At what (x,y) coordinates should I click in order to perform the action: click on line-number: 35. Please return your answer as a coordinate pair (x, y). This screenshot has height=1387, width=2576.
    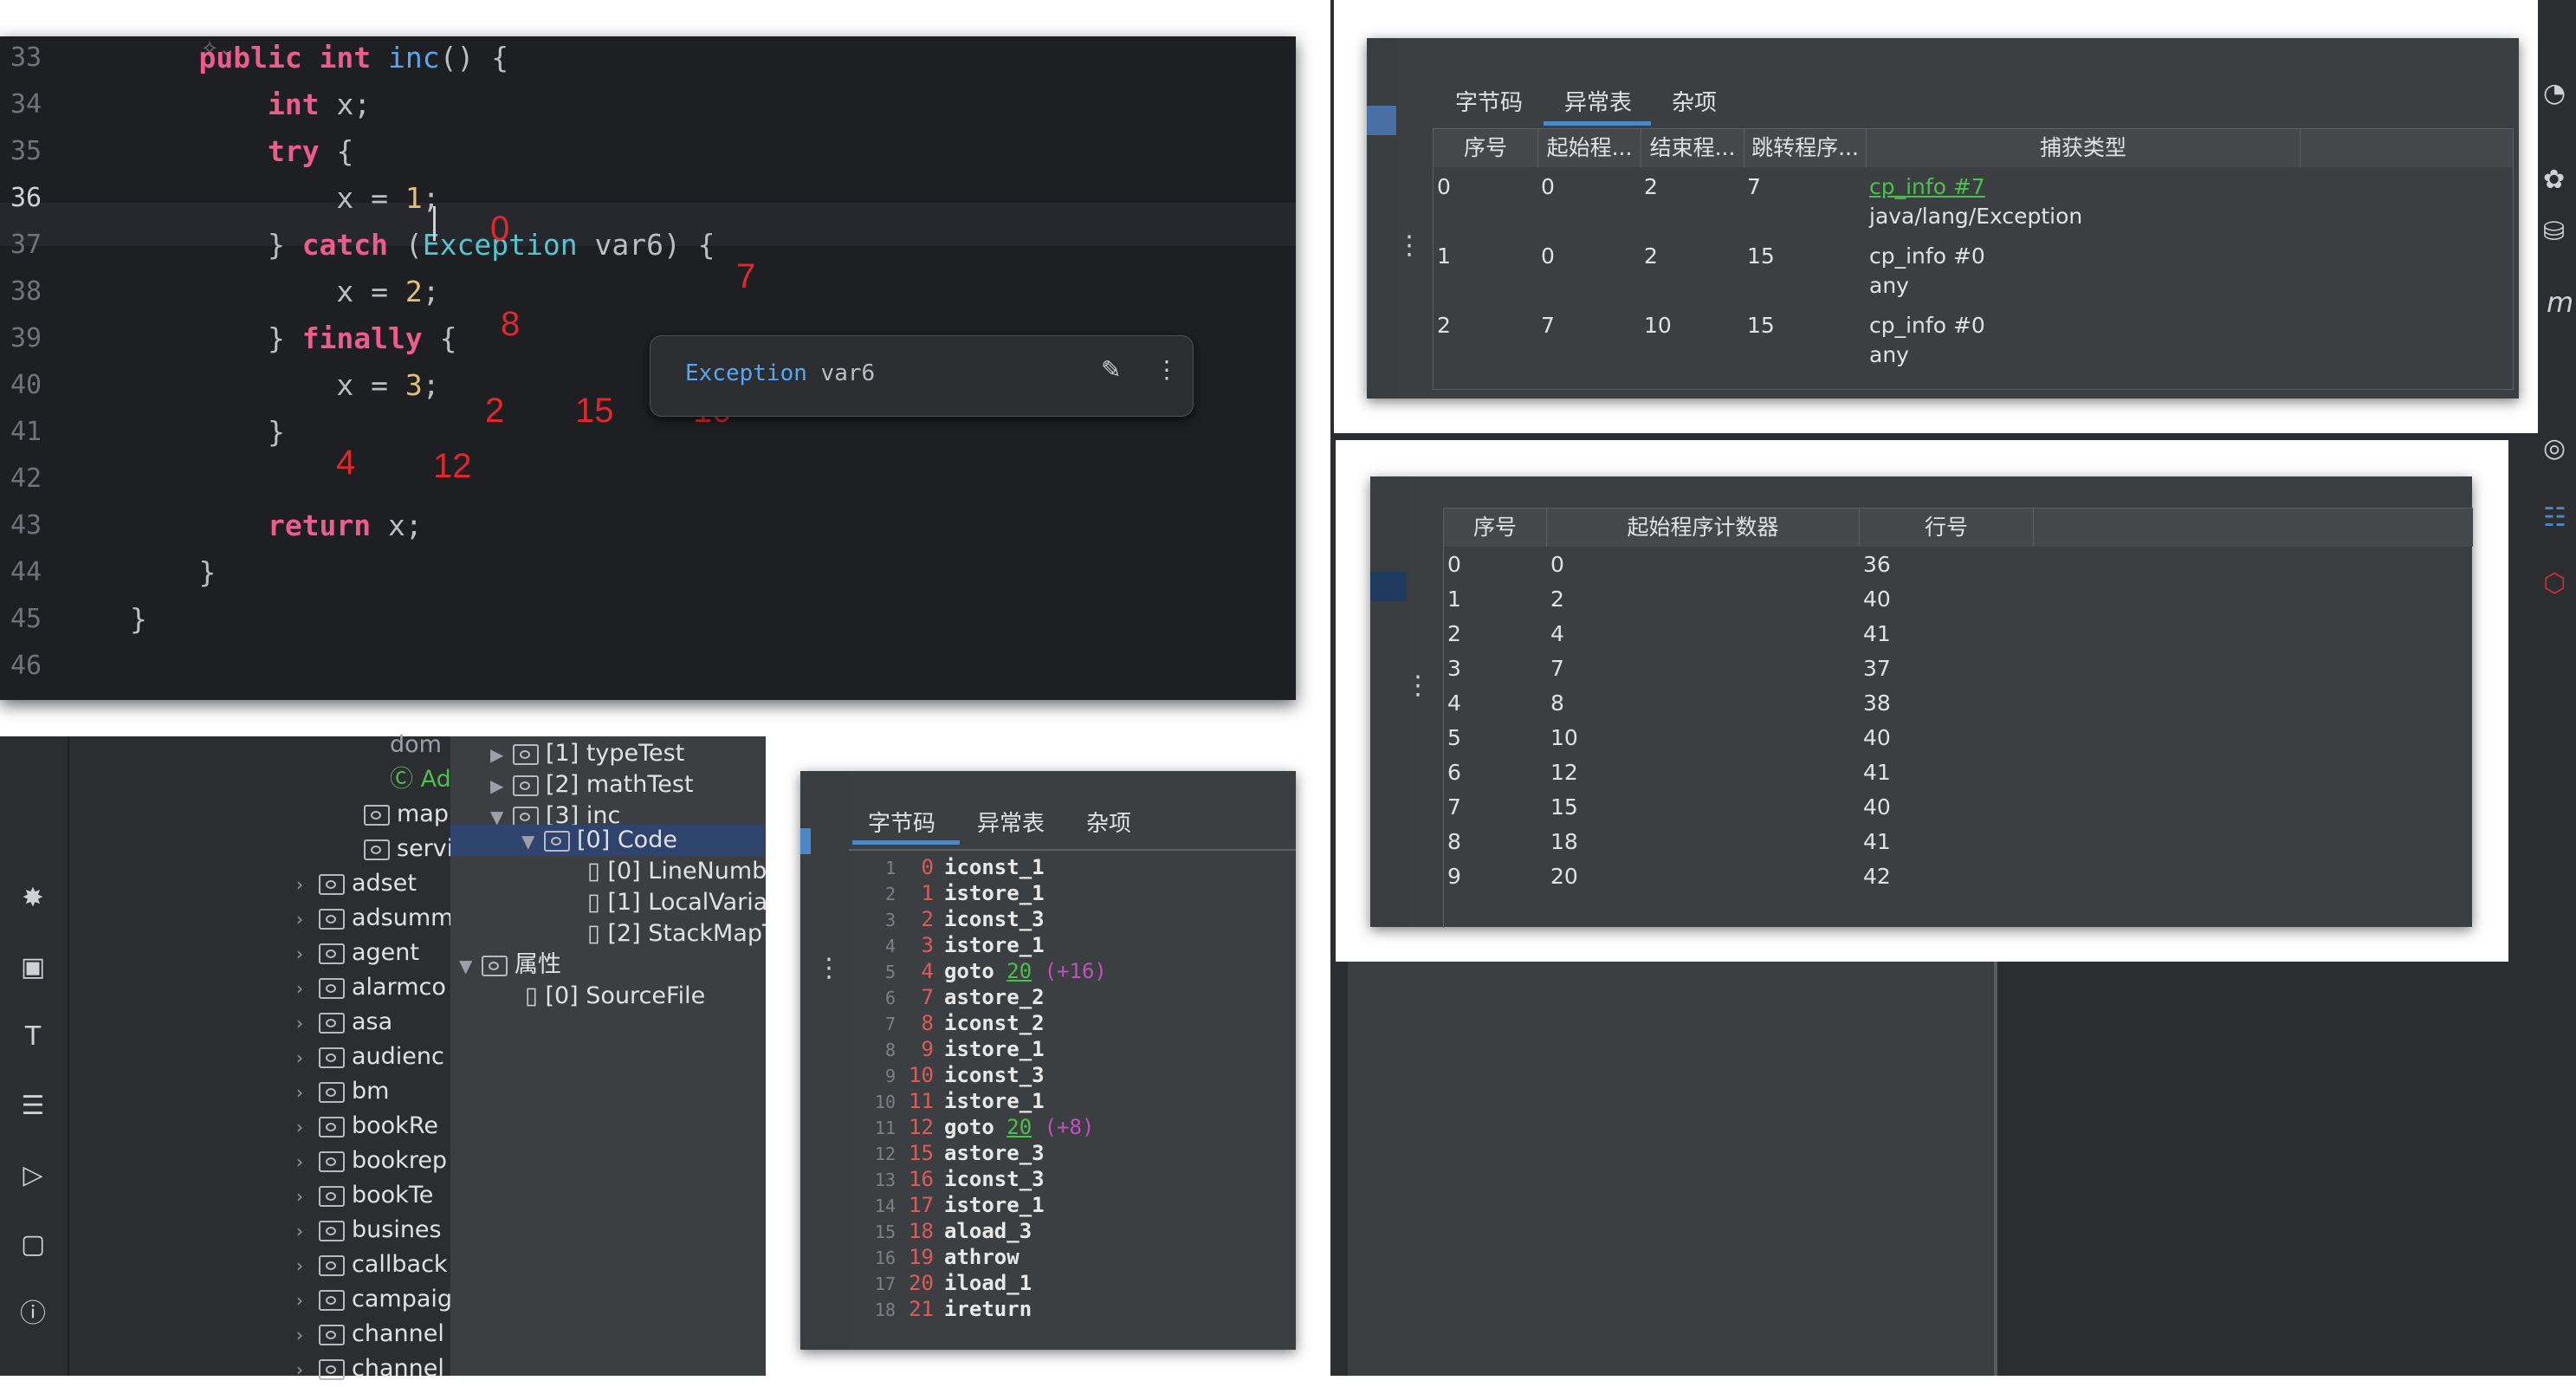
    Looking at the image, I should click on (36, 151).